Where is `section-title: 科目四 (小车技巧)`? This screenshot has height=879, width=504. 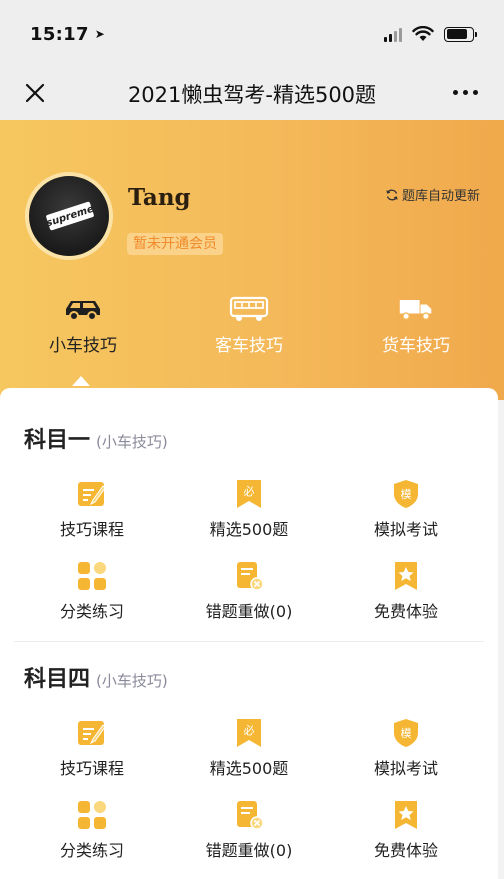 section-title: 科目四 (小车技巧) is located at coordinates (96, 677).